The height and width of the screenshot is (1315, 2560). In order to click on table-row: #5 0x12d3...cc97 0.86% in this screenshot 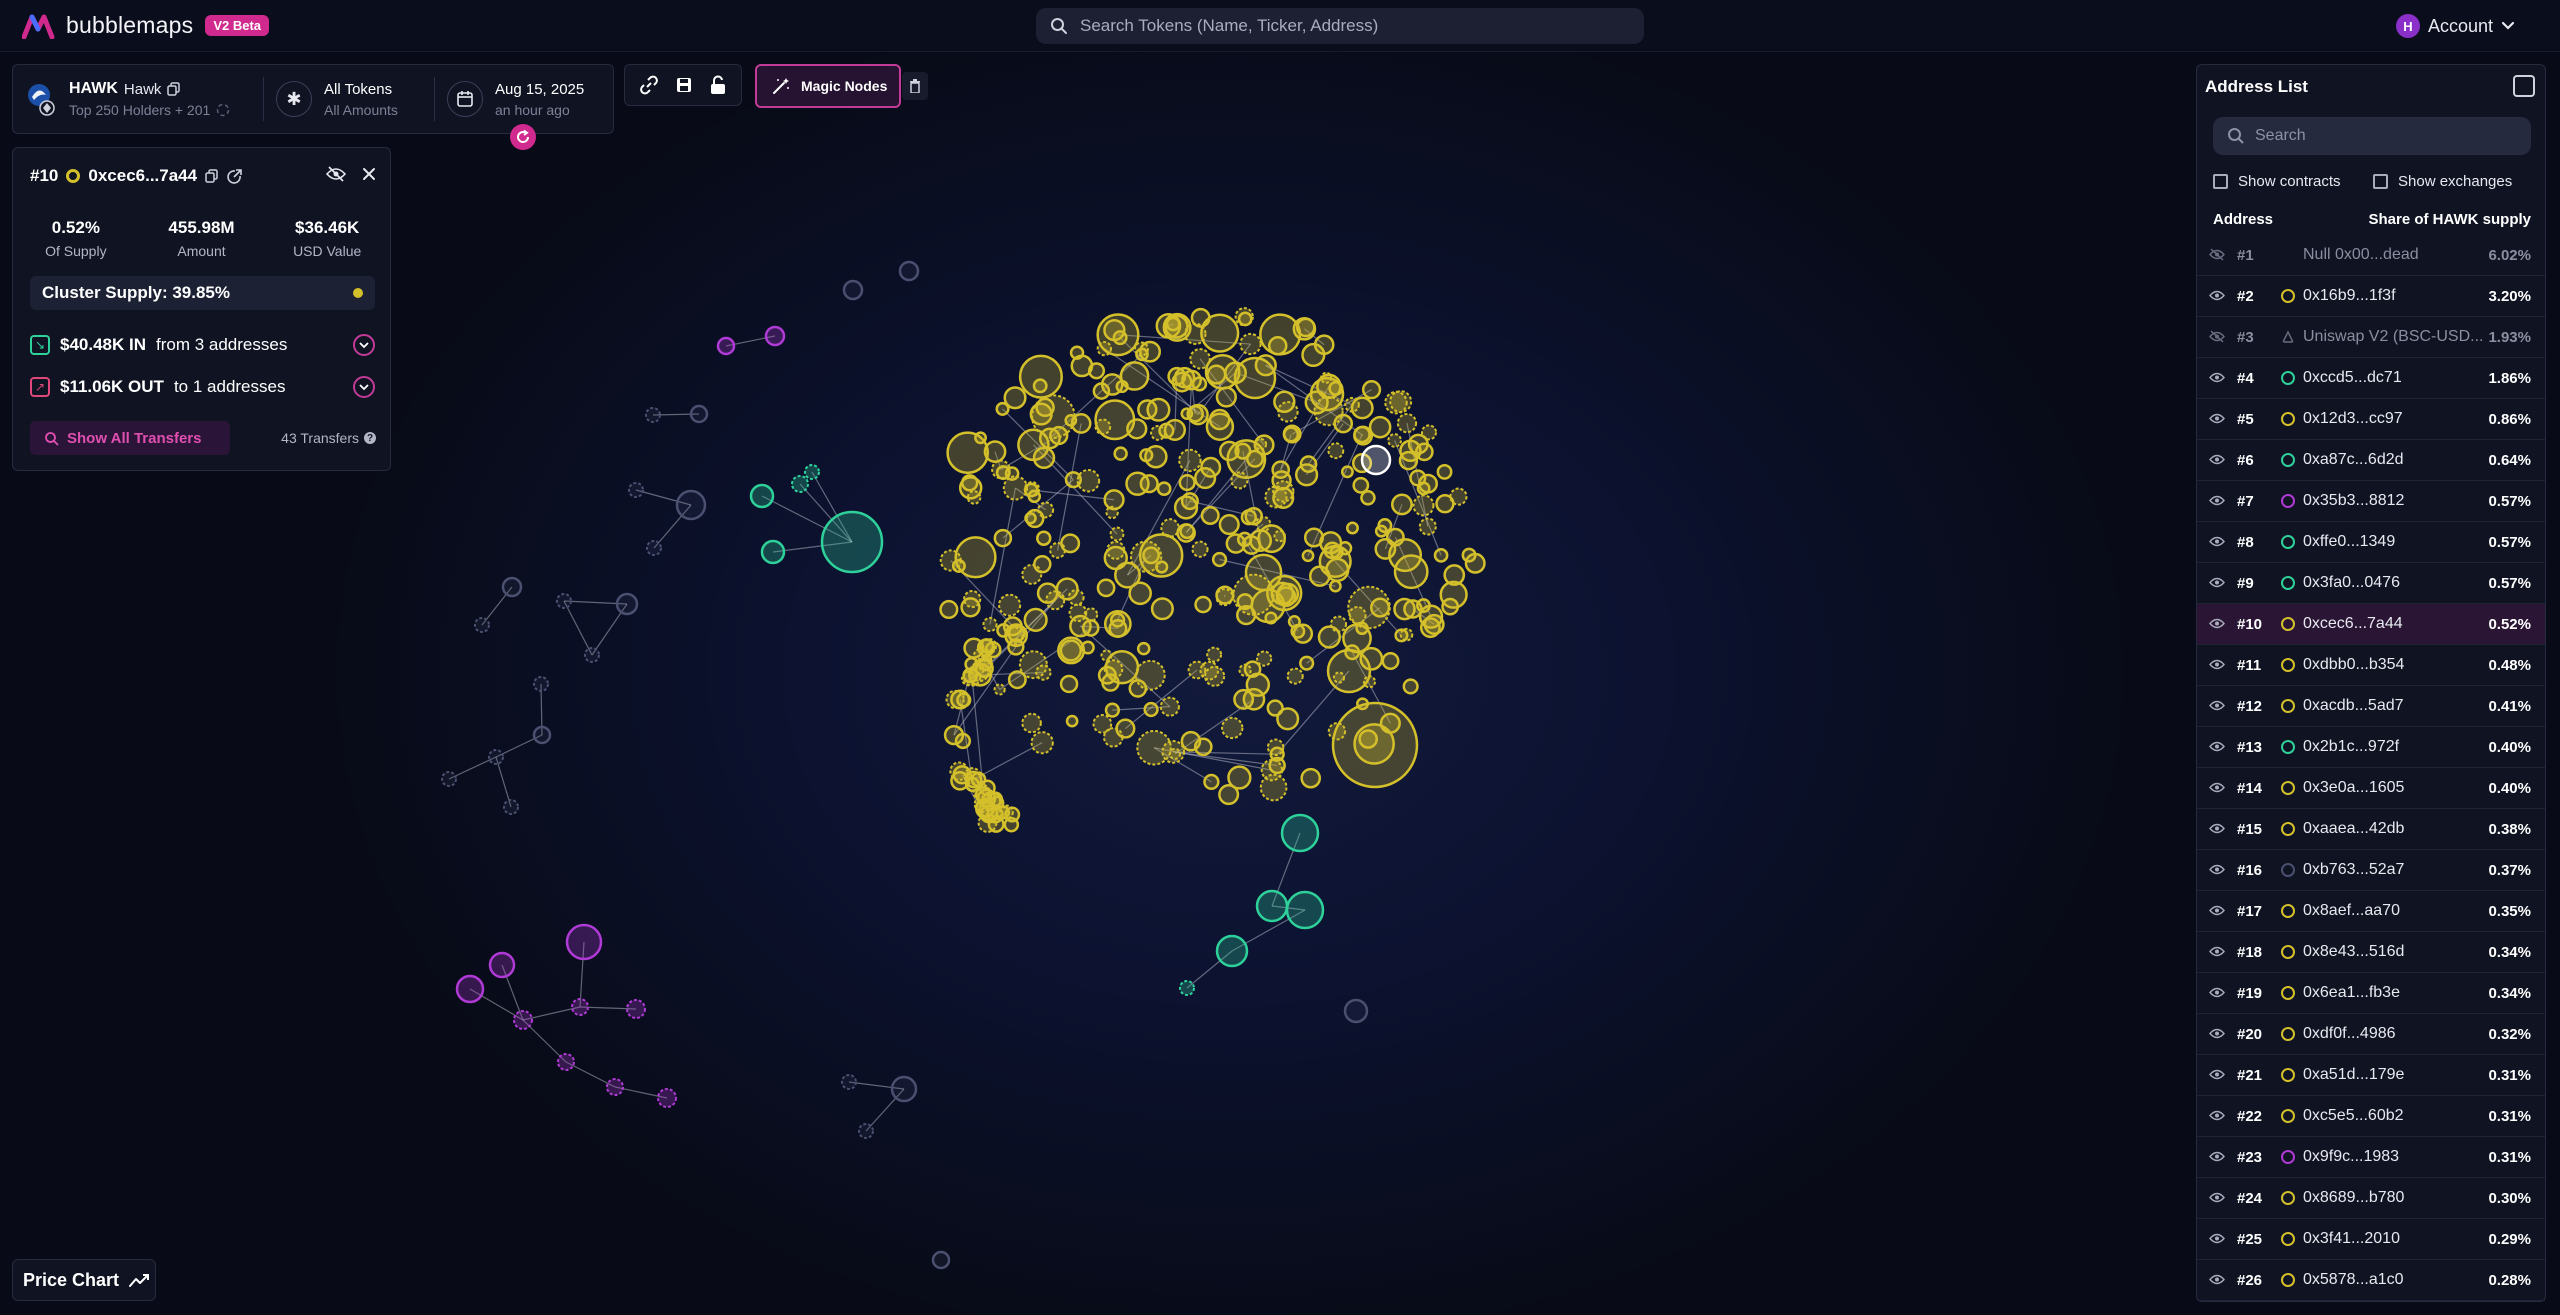, I will do `click(2371, 419)`.